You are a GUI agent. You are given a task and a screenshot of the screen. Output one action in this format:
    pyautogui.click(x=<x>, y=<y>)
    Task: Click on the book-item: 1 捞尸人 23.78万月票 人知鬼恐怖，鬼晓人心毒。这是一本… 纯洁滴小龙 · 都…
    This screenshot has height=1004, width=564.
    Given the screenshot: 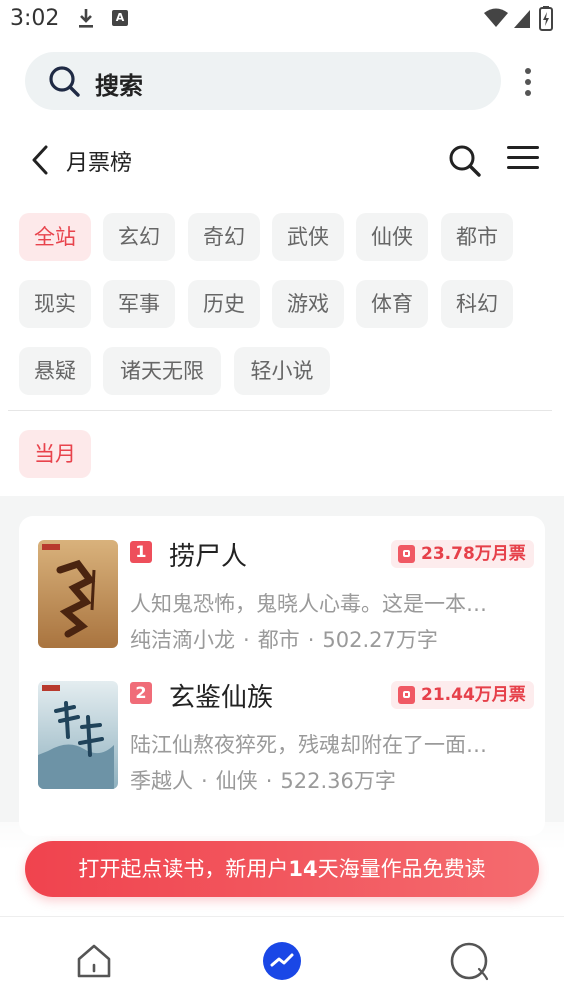 What is the action you would take?
    pyautogui.click(x=282, y=586)
    